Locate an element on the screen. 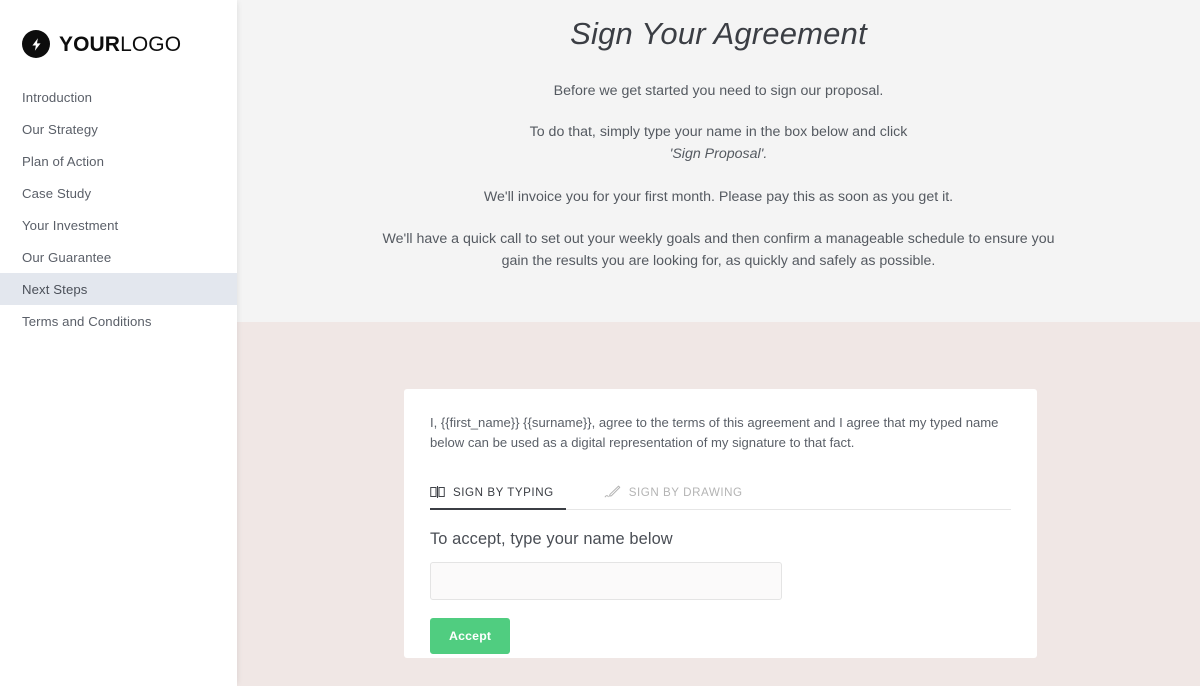  tab-sign-by-drawing: SIGN BY DRAWING is located at coordinates (675, 492).